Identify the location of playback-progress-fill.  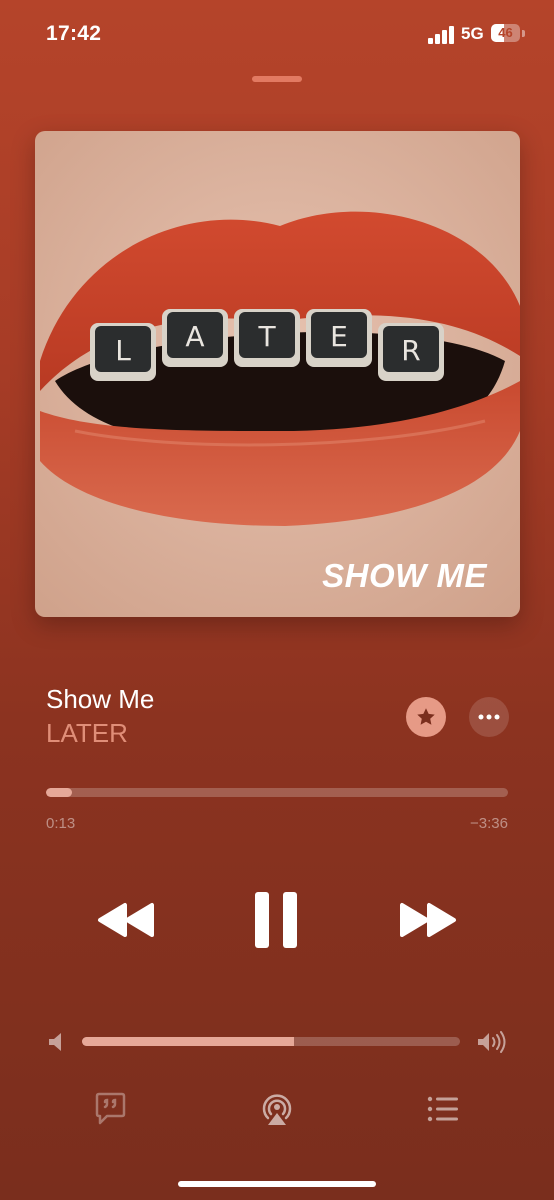
(59, 792).